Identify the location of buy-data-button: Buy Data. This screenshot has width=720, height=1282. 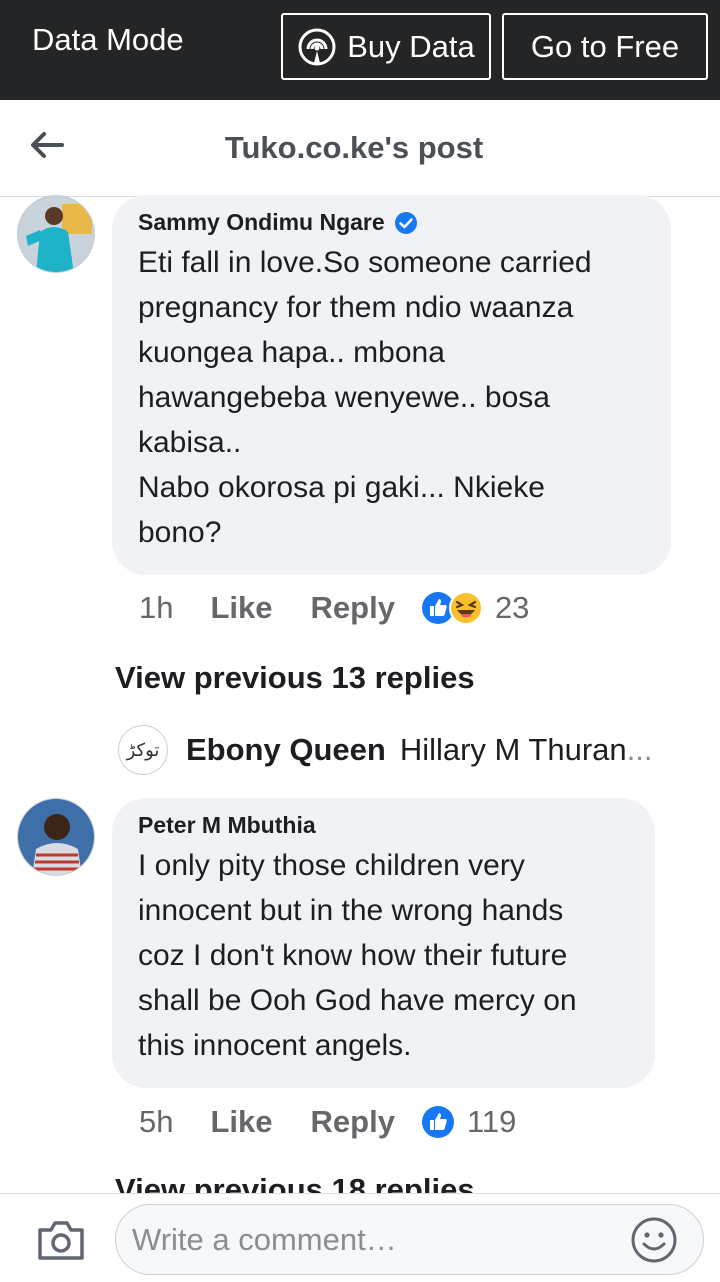
(386, 46).